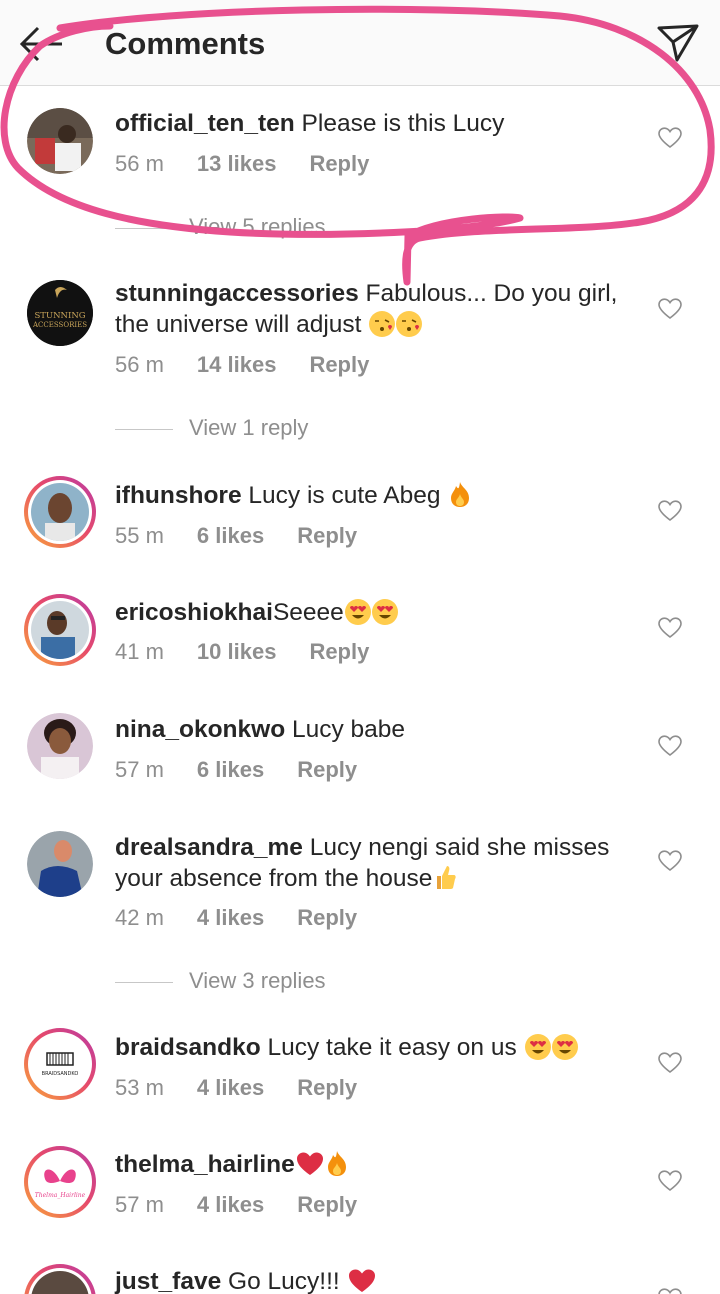  Describe the element at coordinates (257, 980) in the screenshot. I see `view-replies-label: View 3 replies` at that location.